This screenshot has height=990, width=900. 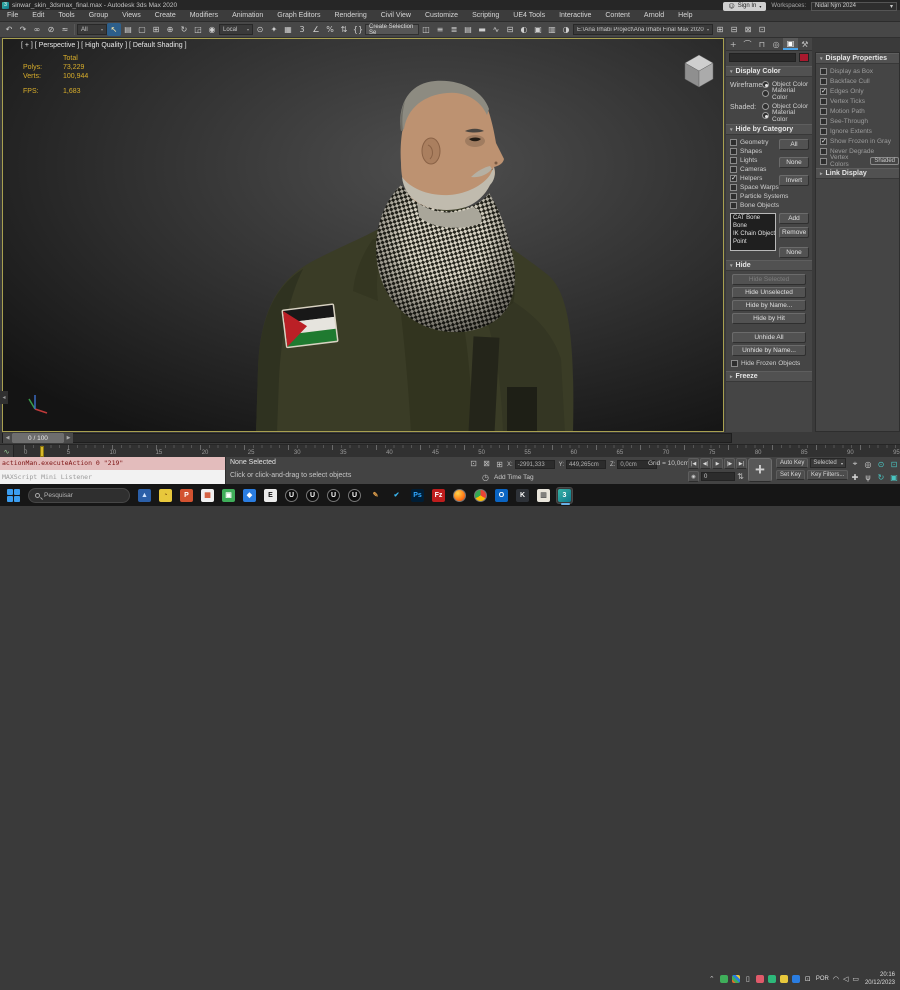 I want to click on play-button: ▶, so click(x=717, y=463).